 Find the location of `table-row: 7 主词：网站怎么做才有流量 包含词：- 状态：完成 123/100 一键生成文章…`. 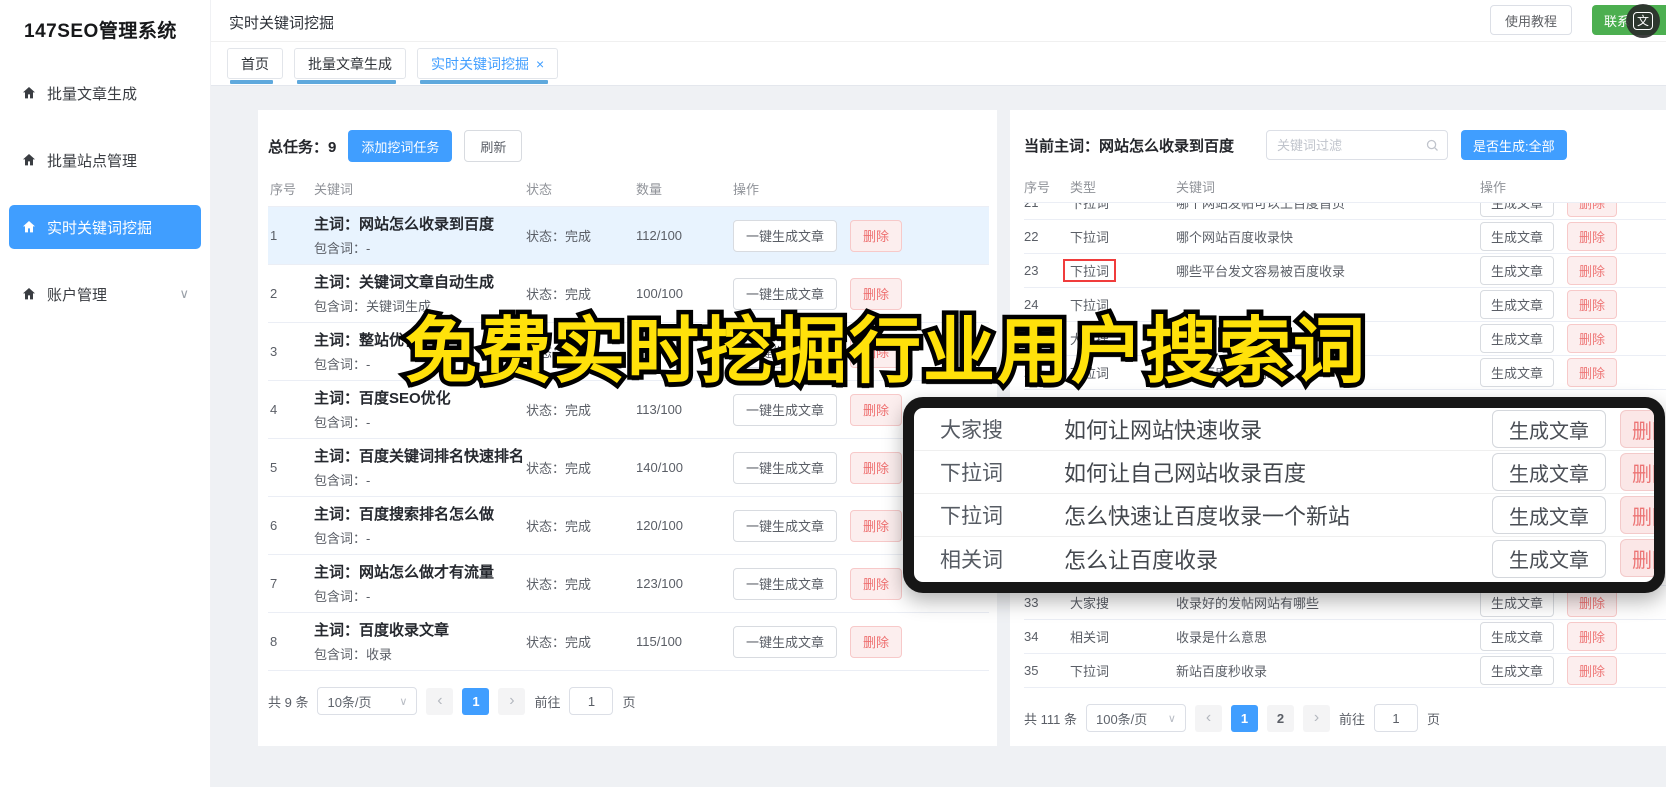

table-row: 7 主词：网站怎么做才有流量 包含词：- 状态：完成 123/100 一键生成文章… is located at coordinates (628, 584).